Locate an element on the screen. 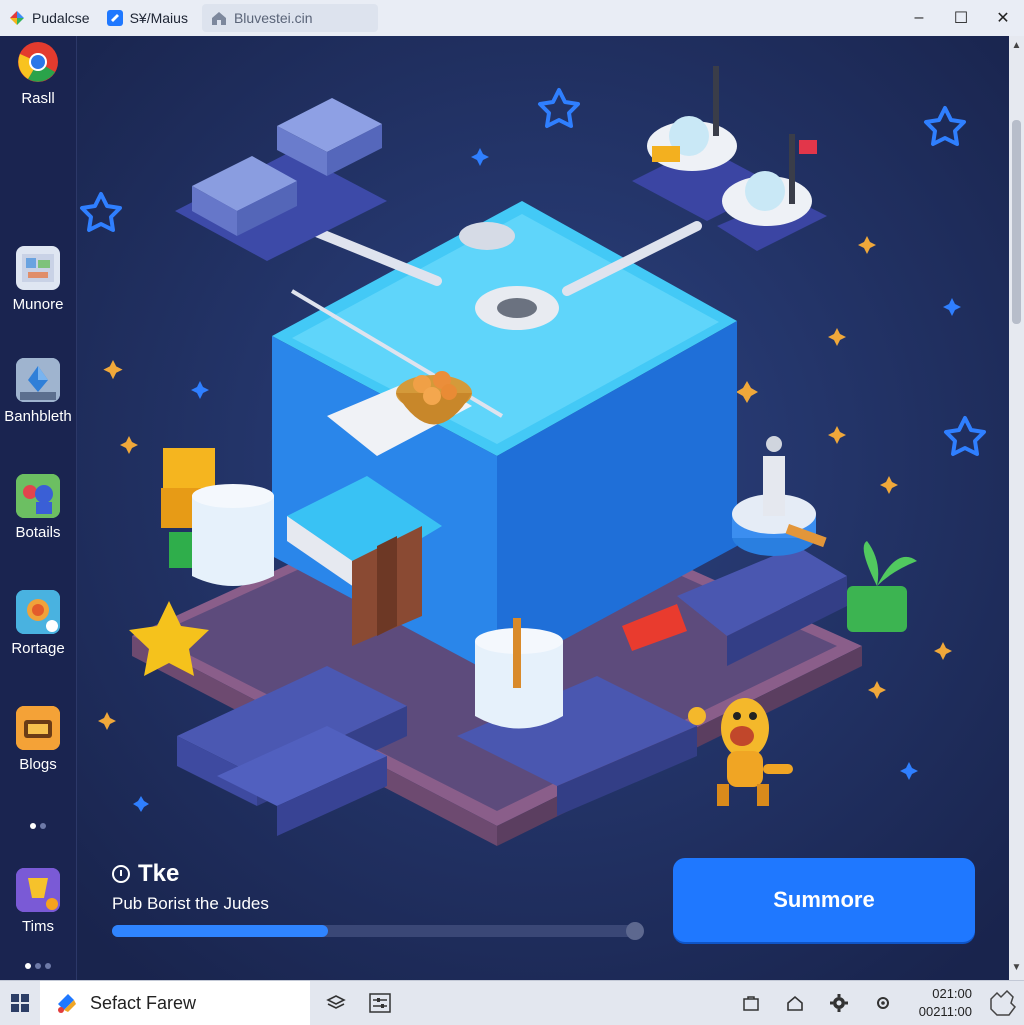 Image resolution: width=1024 pixels, height=1025 pixels. close-button: ✕ is located at coordinates (1003, 18).